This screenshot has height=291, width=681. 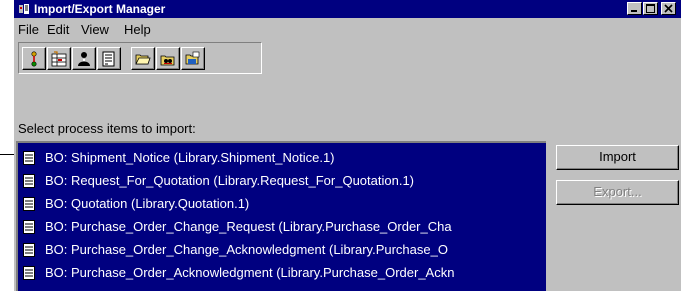 I want to click on user-button, so click(x=84, y=58).